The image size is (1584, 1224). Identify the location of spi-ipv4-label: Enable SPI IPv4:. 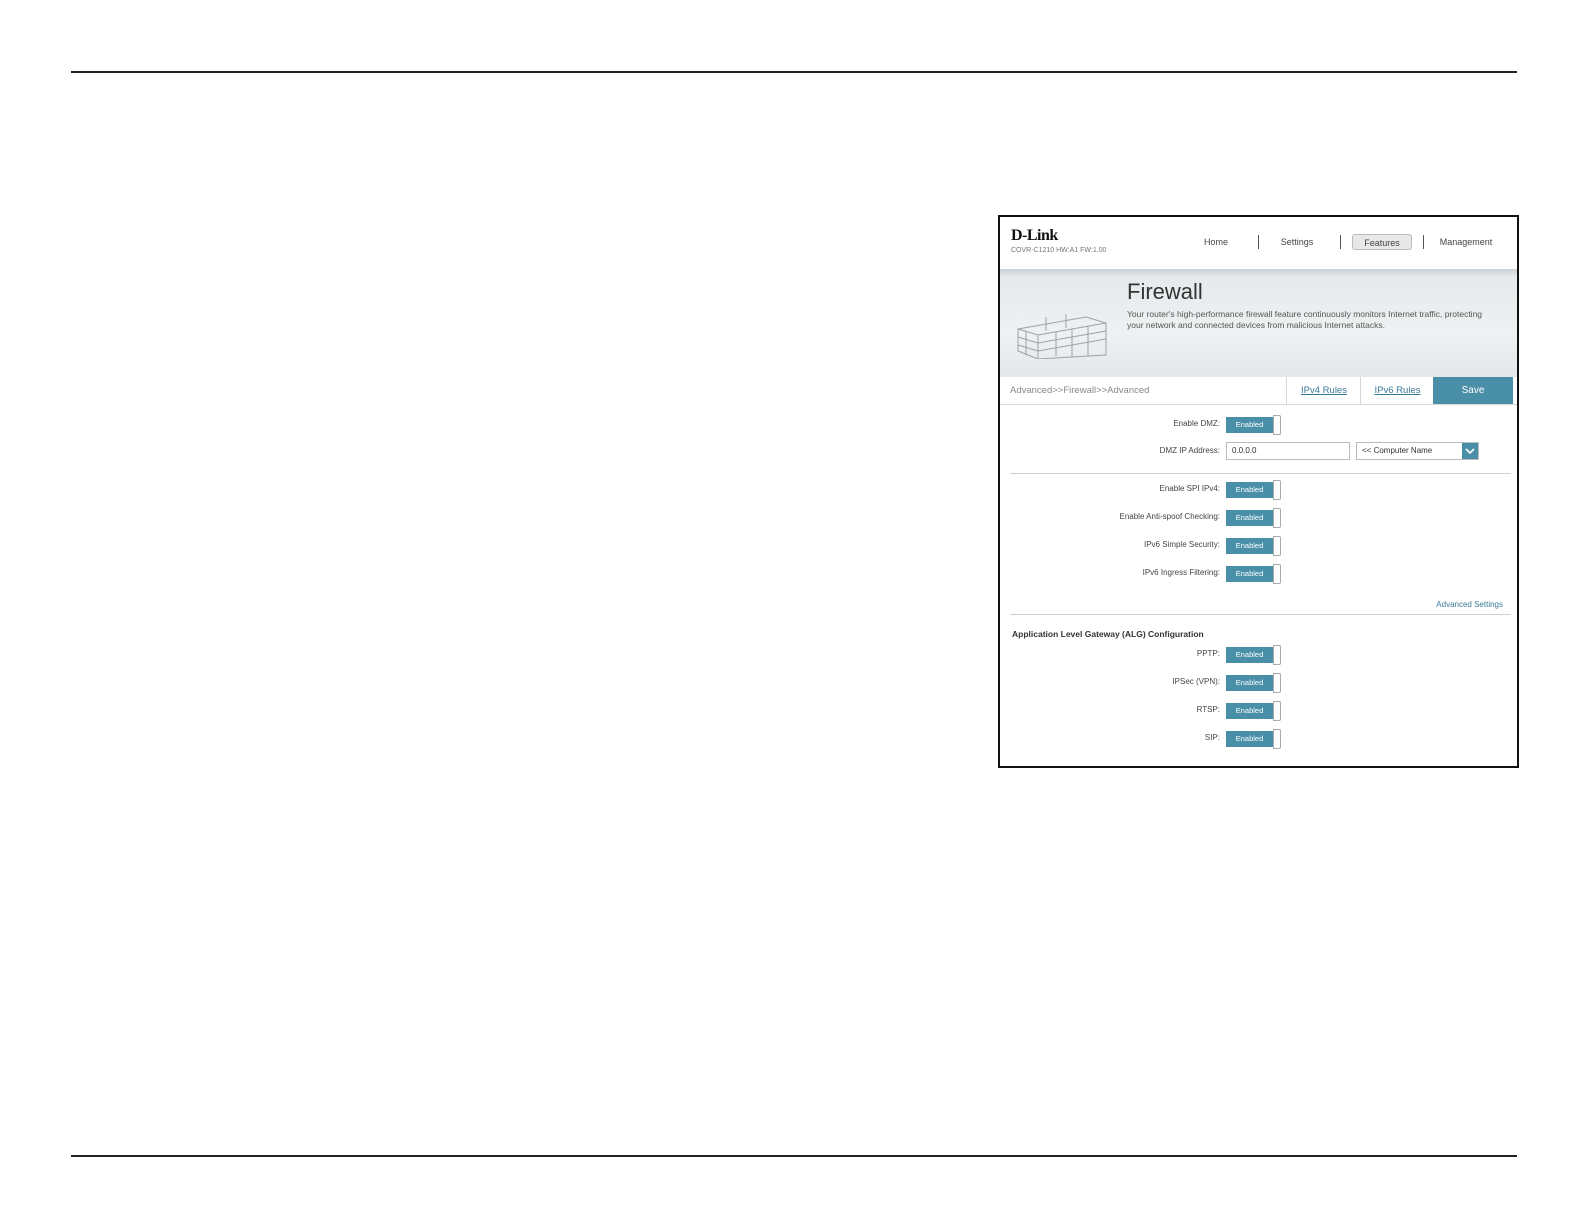
(1189, 488).